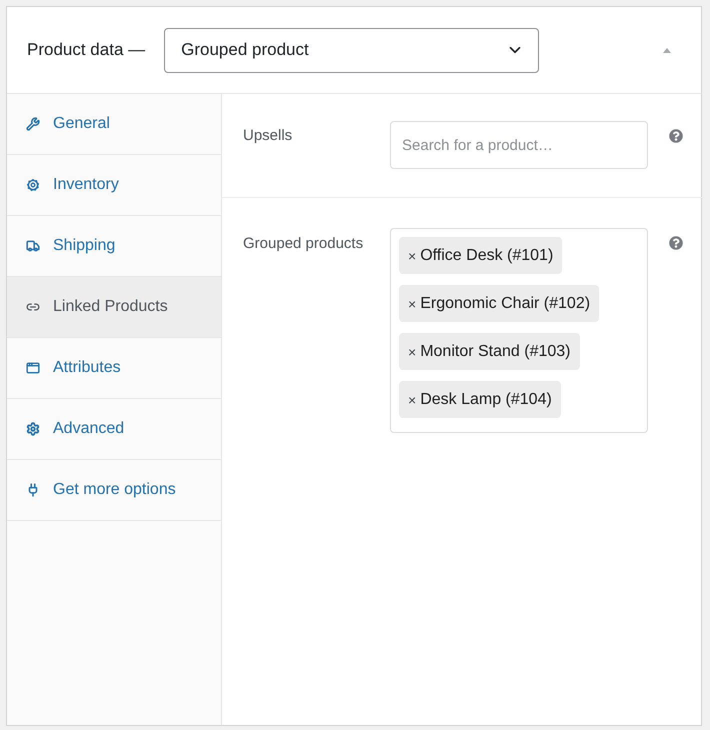  I want to click on token-input-field: × Office Desk (#101) × Ergonomic Chair (#102) × Monitor Stand (#103) × Desk Lamp (#104), so click(519, 330).